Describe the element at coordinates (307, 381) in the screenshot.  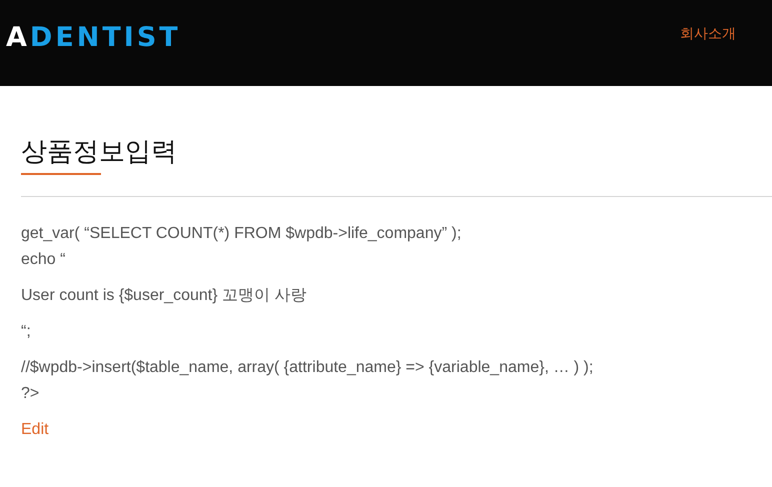
I see `code-paragraph: //$wpdb->insert($table_name, array( {attribute_name} => {variable_name}, … ) ); ?>` at that location.